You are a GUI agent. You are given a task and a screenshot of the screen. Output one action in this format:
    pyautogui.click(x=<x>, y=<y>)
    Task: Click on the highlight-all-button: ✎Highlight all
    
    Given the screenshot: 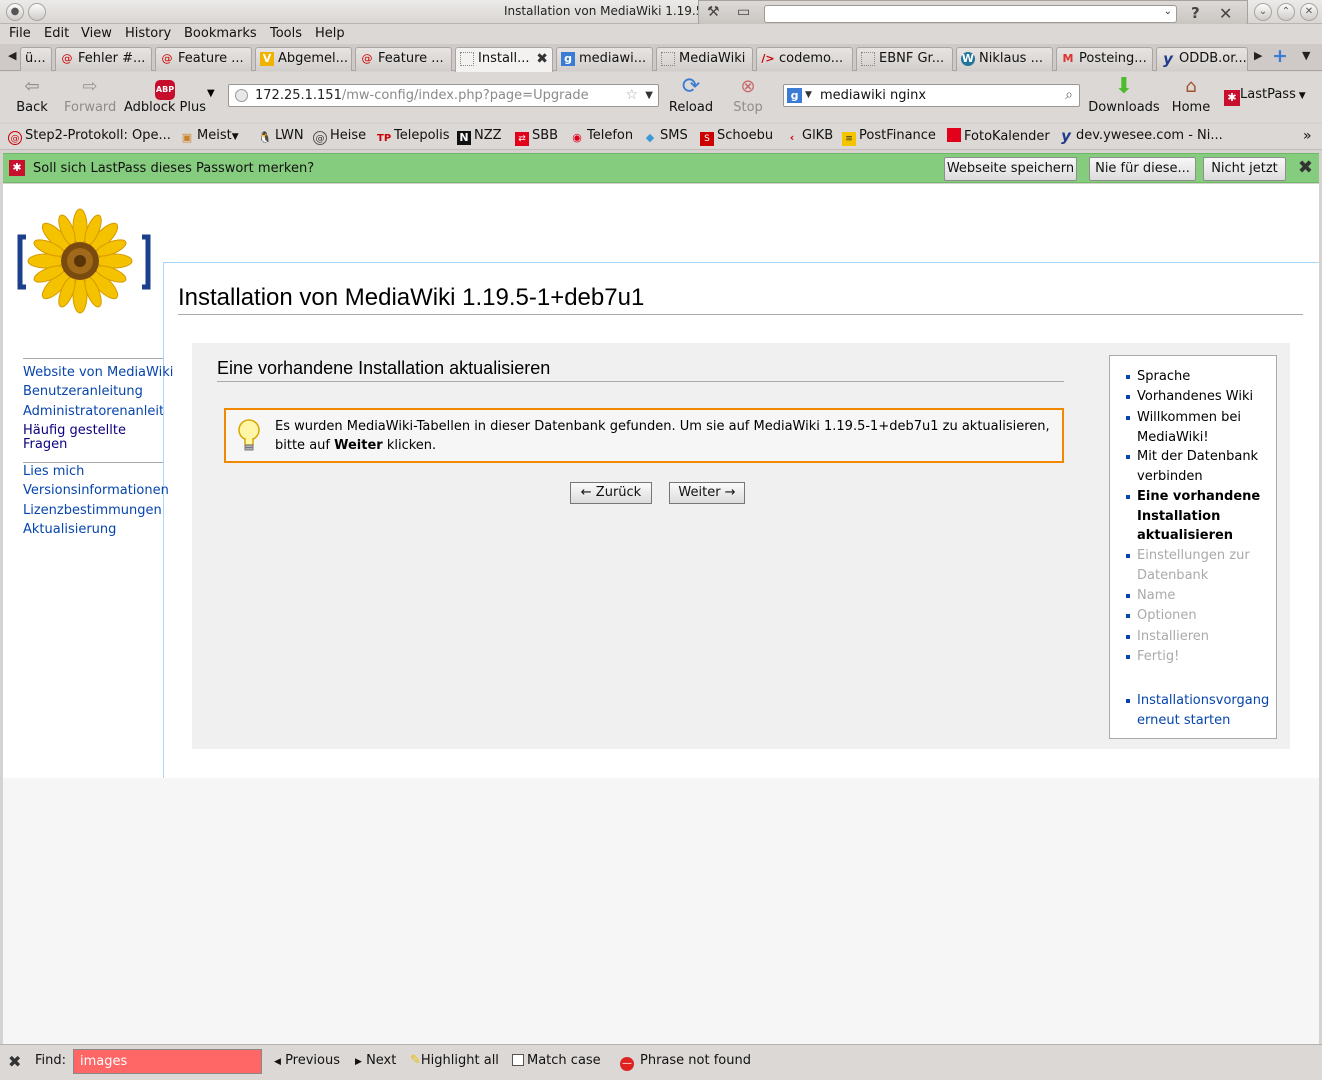 What is the action you would take?
    pyautogui.click(x=454, y=1060)
    